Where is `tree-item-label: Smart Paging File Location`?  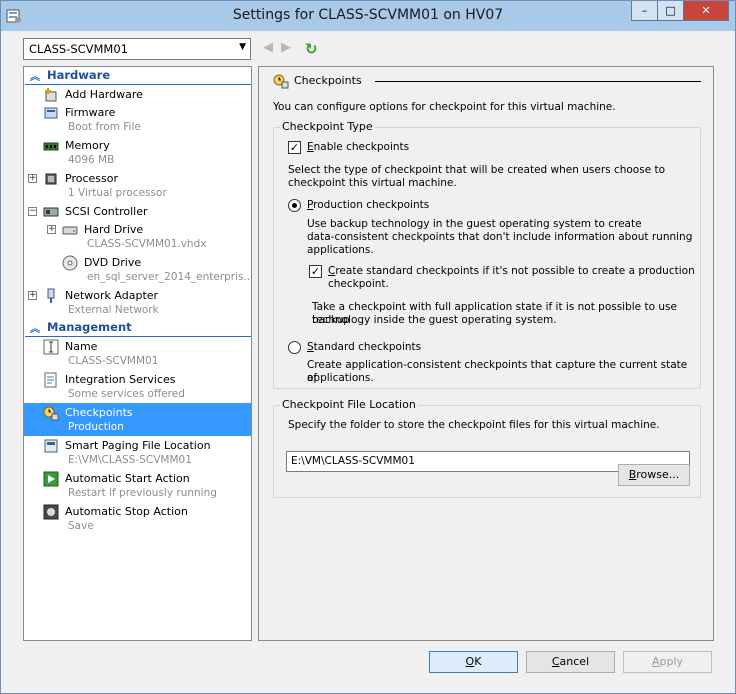
tree-item-label: Smart Paging File Location is located at coordinates (138, 445).